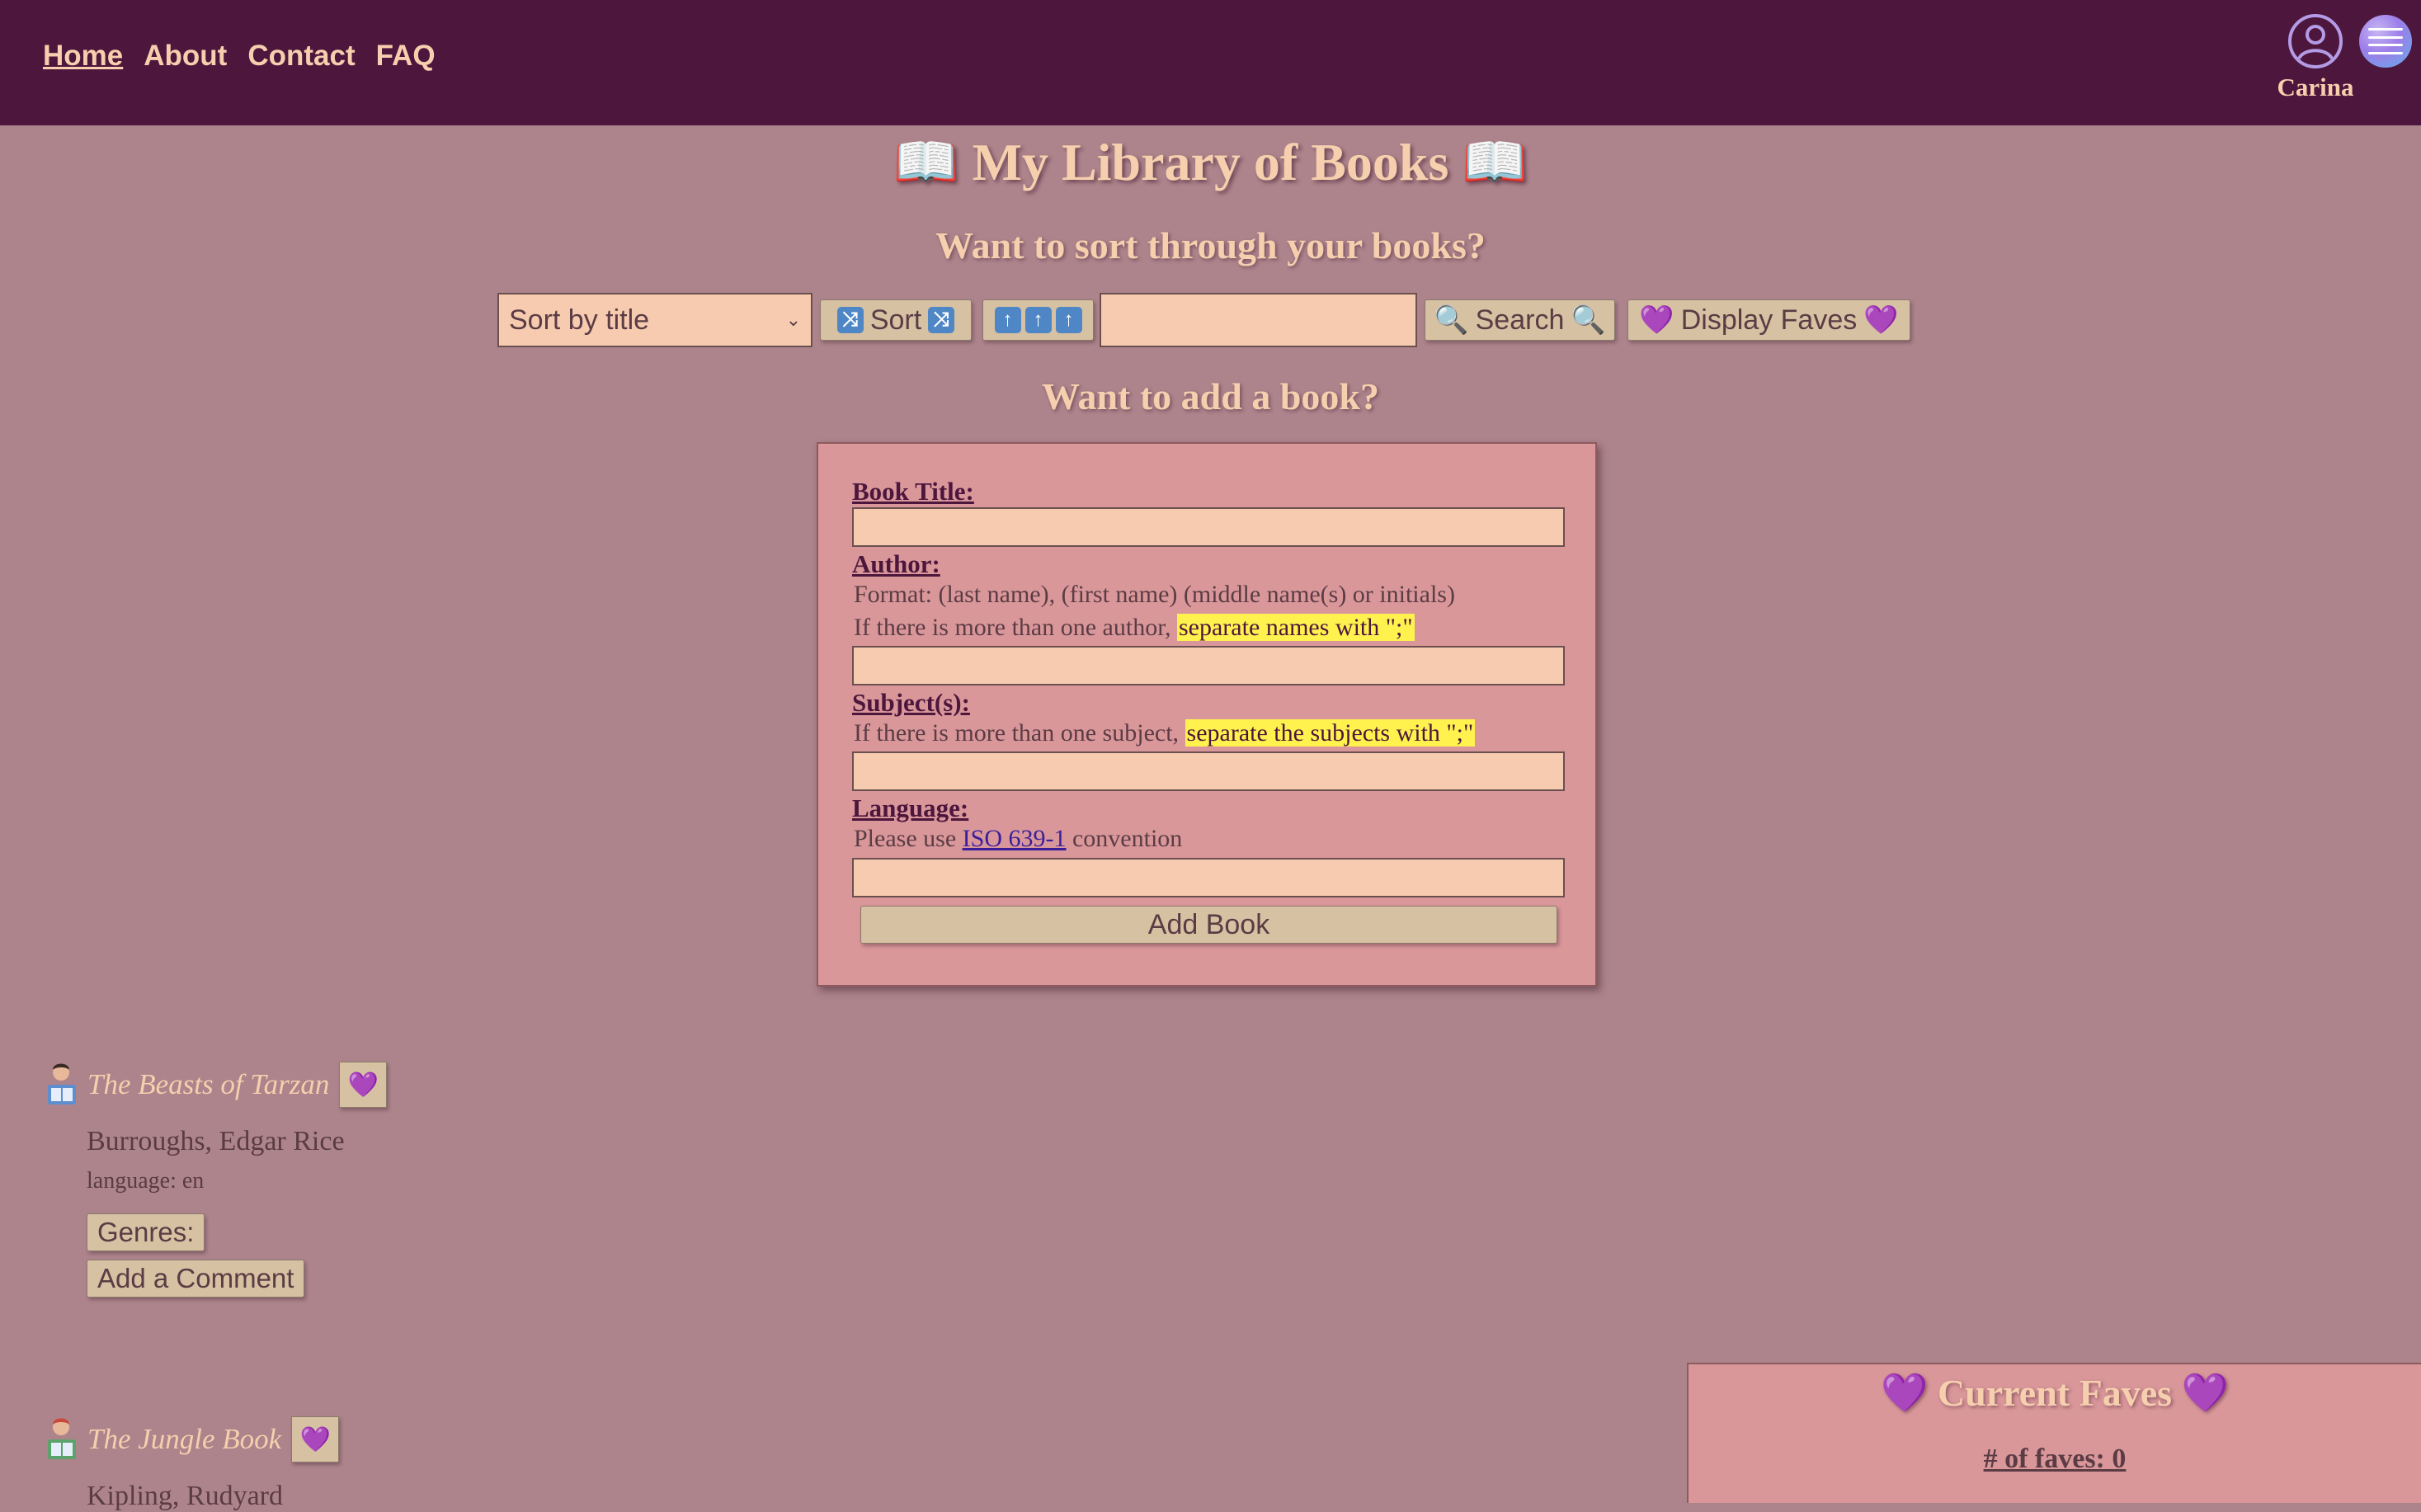 The image size is (2421, 1512). Describe the element at coordinates (1208, 527) in the screenshot. I see `book-title-input` at that location.